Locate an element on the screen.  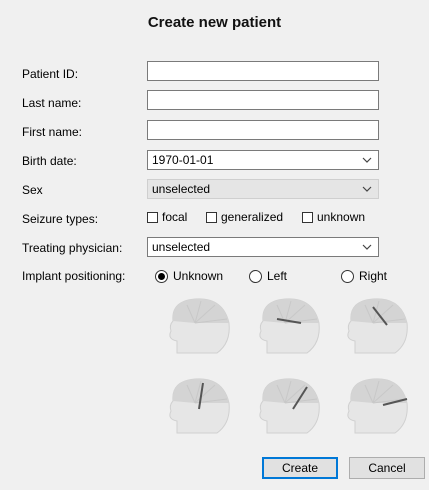
first-name-label: First name: is located at coordinates (52, 132).